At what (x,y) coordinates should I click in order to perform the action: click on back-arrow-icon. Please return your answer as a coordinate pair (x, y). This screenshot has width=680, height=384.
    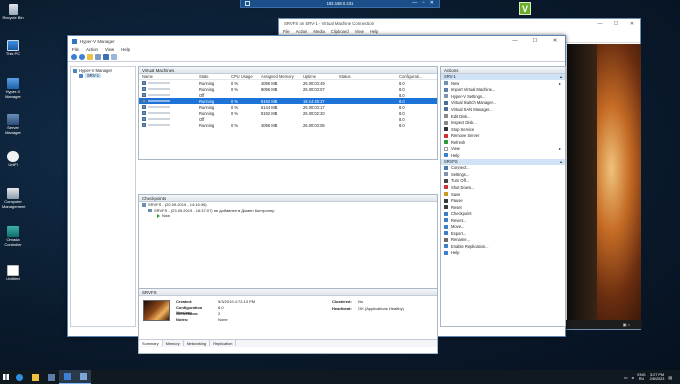
    Looking at the image, I should click on (74, 57).